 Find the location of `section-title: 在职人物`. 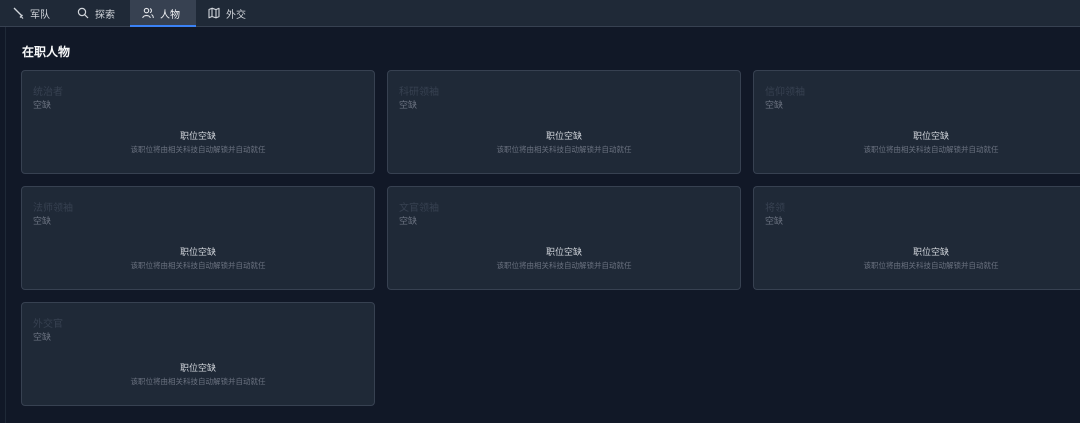

section-title: 在职人物 is located at coordinates (46, 52).